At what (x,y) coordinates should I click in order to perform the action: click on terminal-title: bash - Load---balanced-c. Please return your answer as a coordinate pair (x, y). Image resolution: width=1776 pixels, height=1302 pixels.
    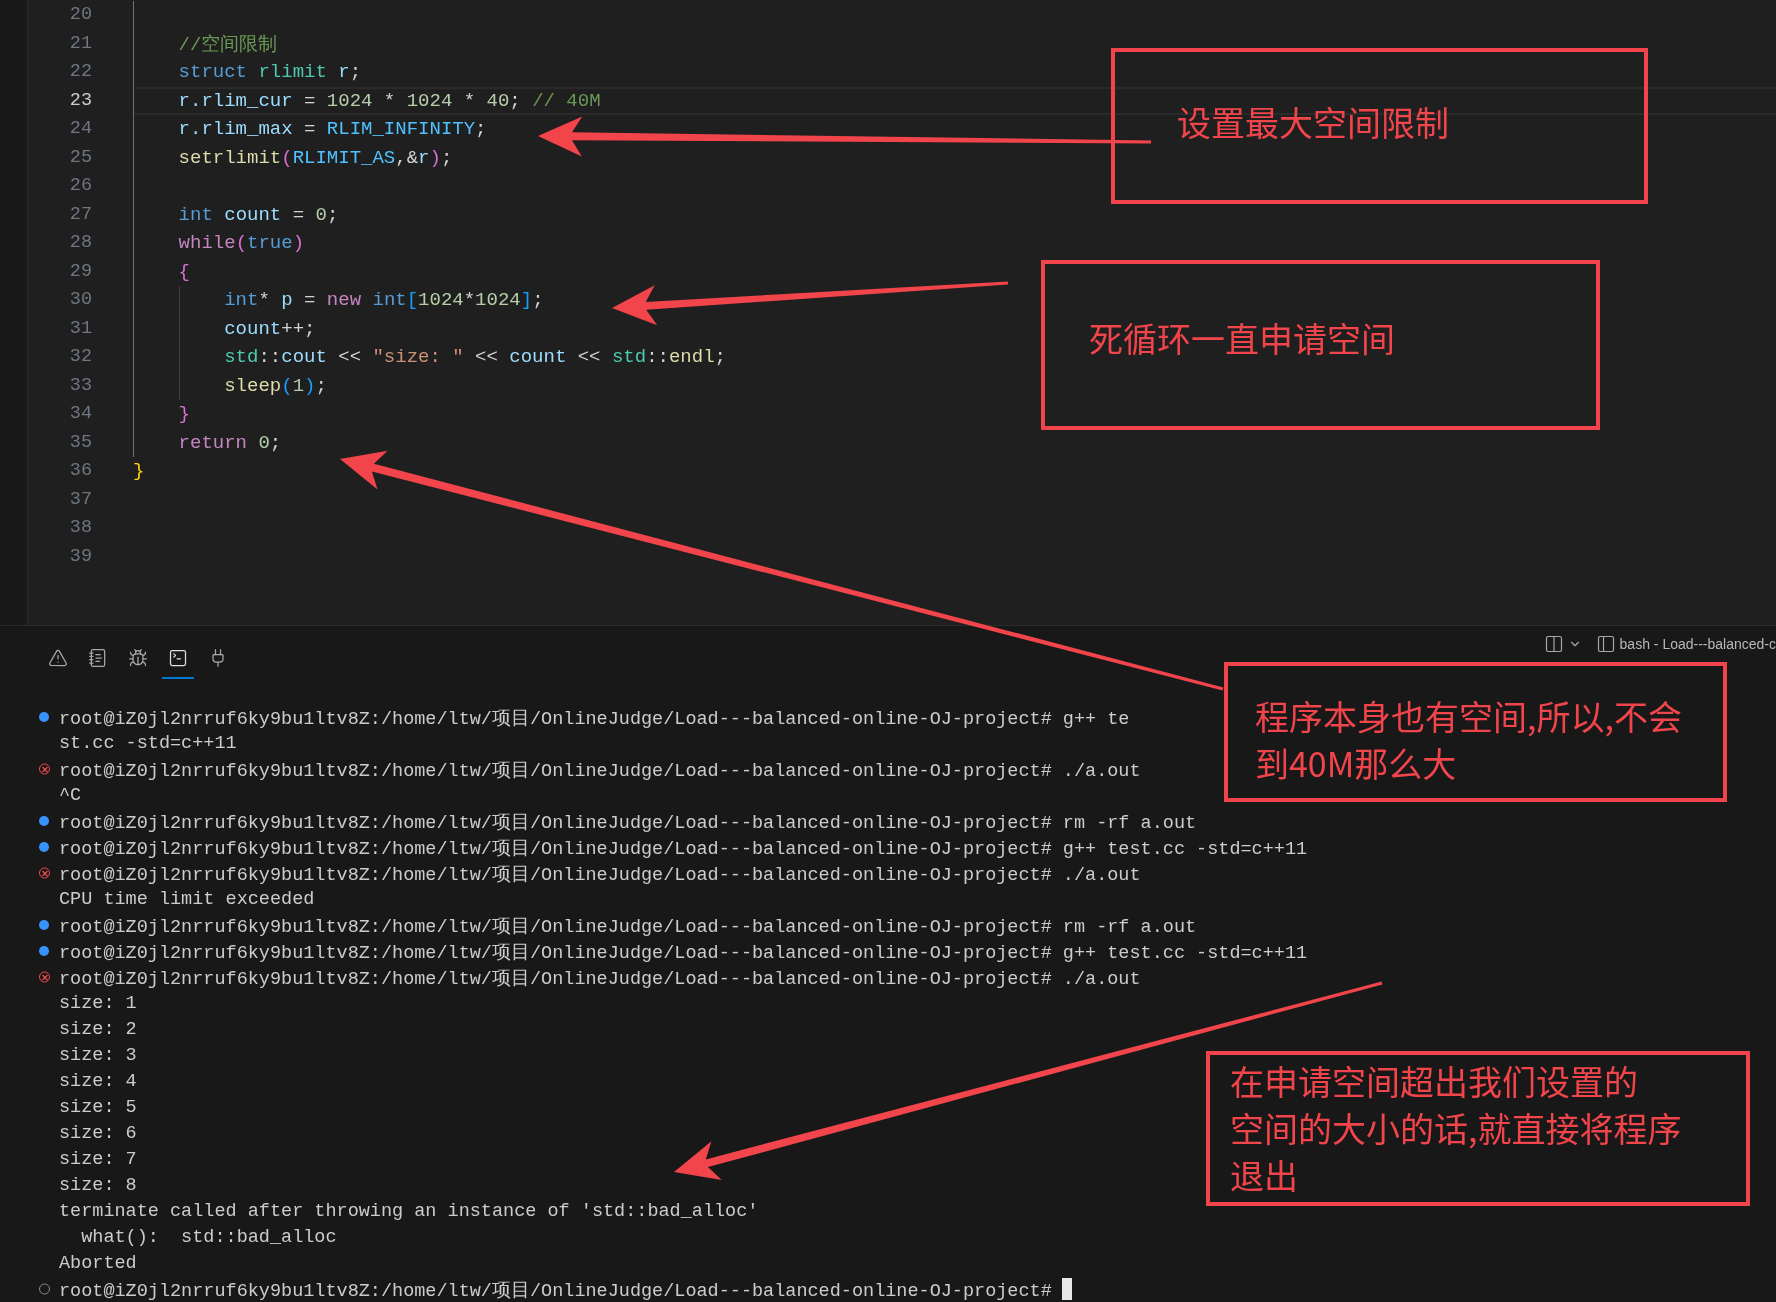
    Looking at the image, I should click on (1697, 644).